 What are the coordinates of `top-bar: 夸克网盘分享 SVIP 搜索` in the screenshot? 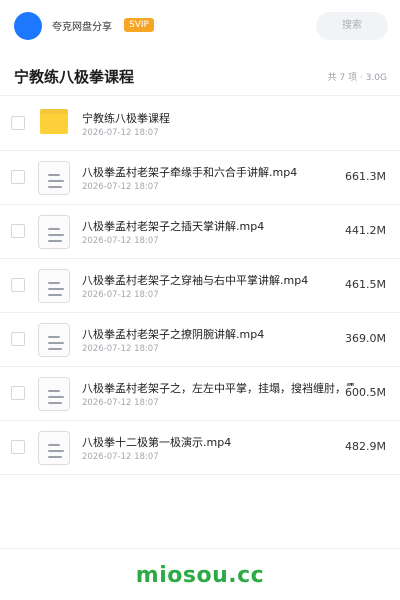 It's located at (200, 26).